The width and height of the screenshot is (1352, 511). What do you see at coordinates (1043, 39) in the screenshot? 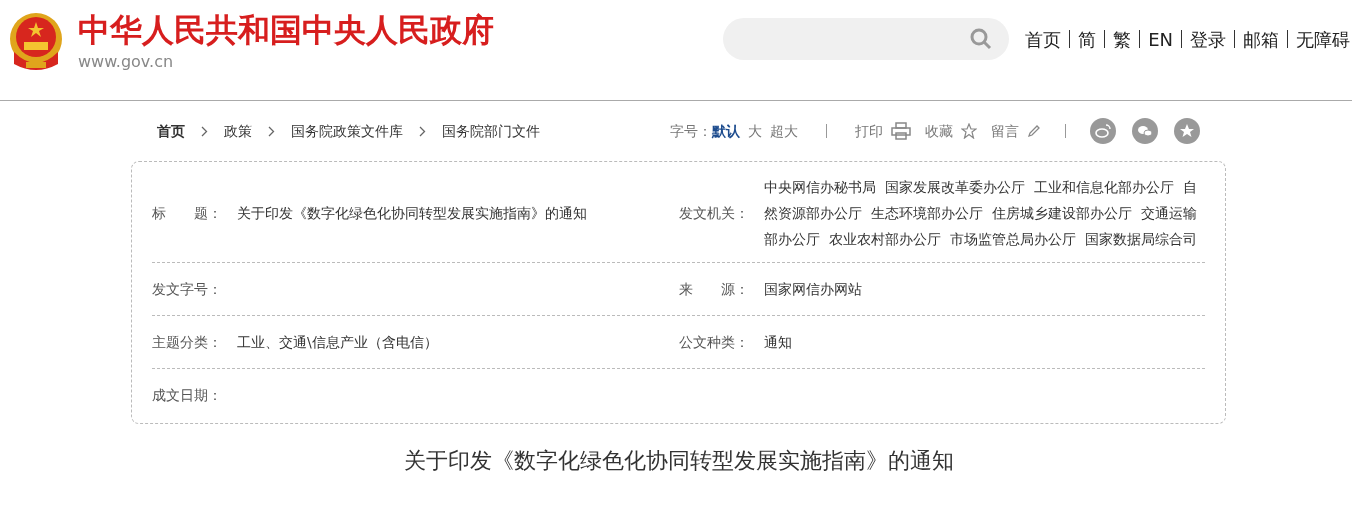
I see `nav-link: 首页` at bounding box center [1043, 39].